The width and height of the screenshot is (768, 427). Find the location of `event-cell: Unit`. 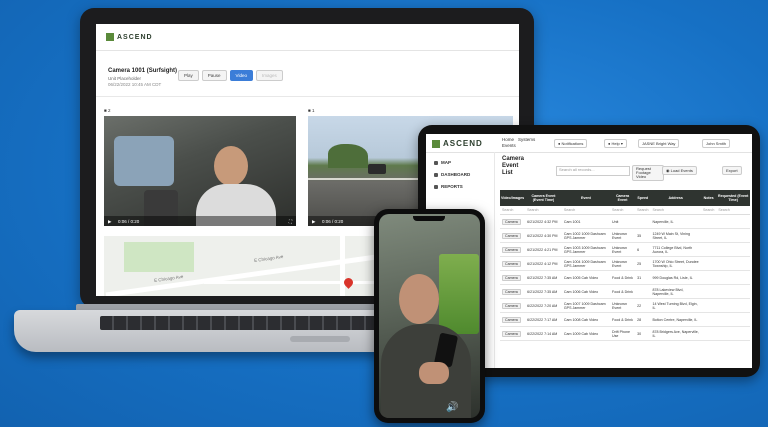

event-cell: Unit is located at coordinates (623, 221).